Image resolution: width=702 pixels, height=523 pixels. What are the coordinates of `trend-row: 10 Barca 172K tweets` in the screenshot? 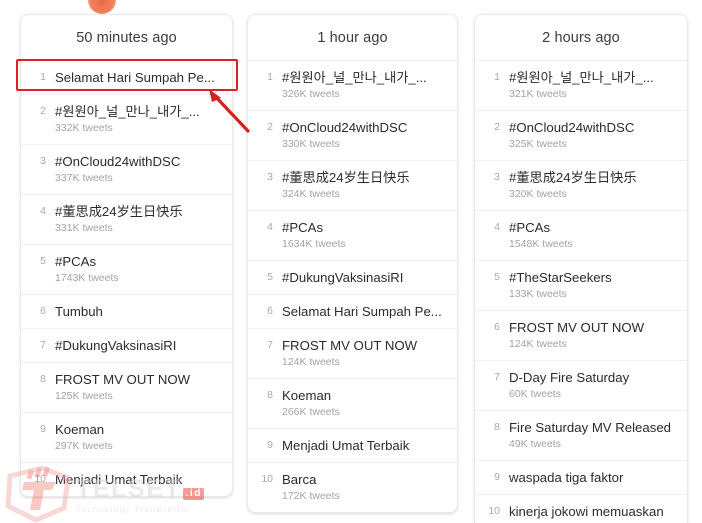 It's located at (352, 487).